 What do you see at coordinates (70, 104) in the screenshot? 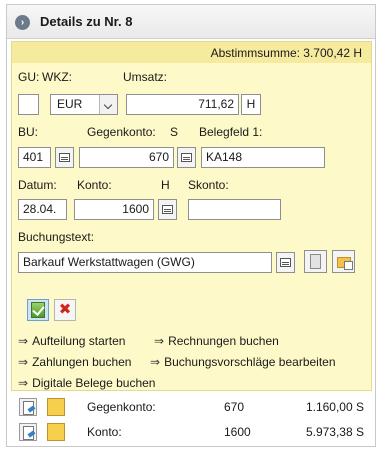
I see `wkz-value: EUR` at bounding box center [70, 104].